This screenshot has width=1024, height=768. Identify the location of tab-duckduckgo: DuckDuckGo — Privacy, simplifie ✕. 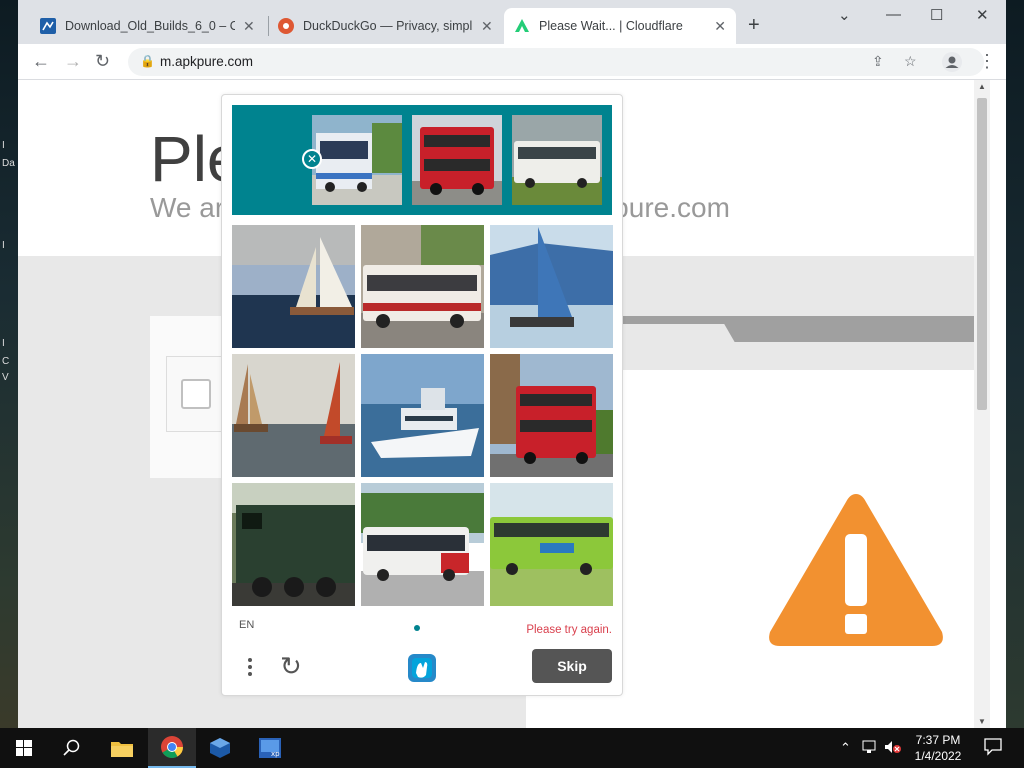
(386, 26).